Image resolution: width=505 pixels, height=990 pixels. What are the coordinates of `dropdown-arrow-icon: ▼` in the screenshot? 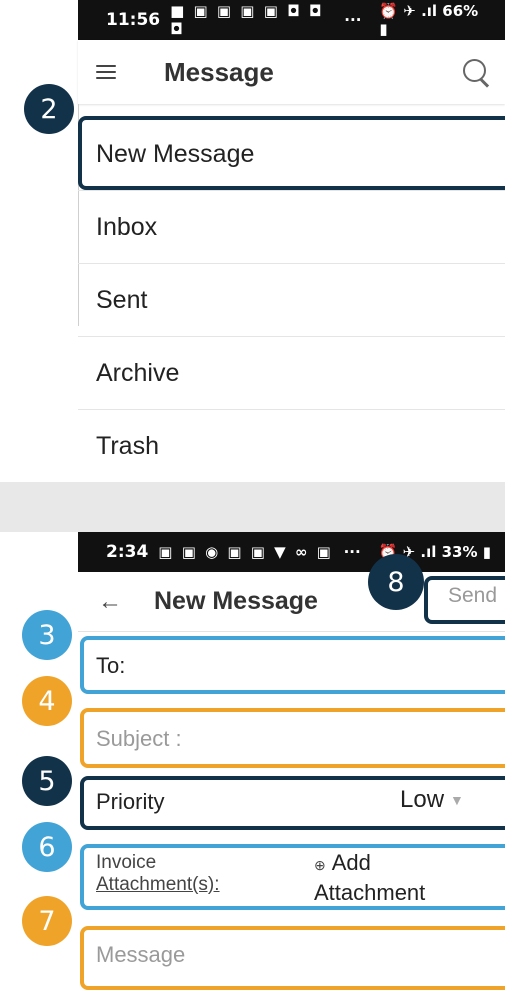 It's located at (457, 800).